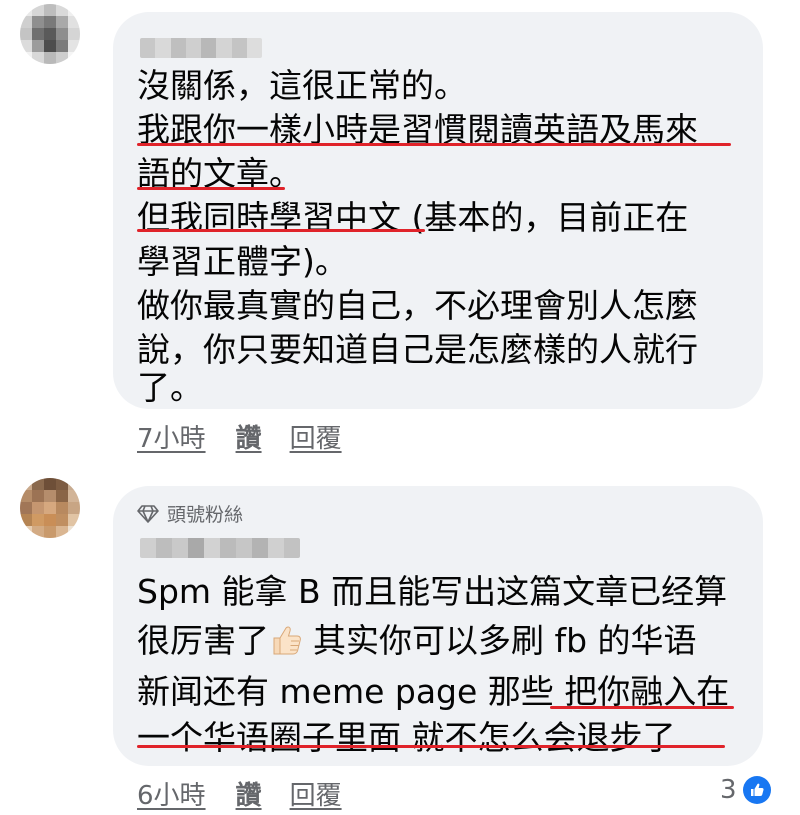 This screenshot has height=815, width=800. Describe the element at coordinates (190, 513) in the screenshot. I see `top-fan-badge: 頭號粉絲` at that location.